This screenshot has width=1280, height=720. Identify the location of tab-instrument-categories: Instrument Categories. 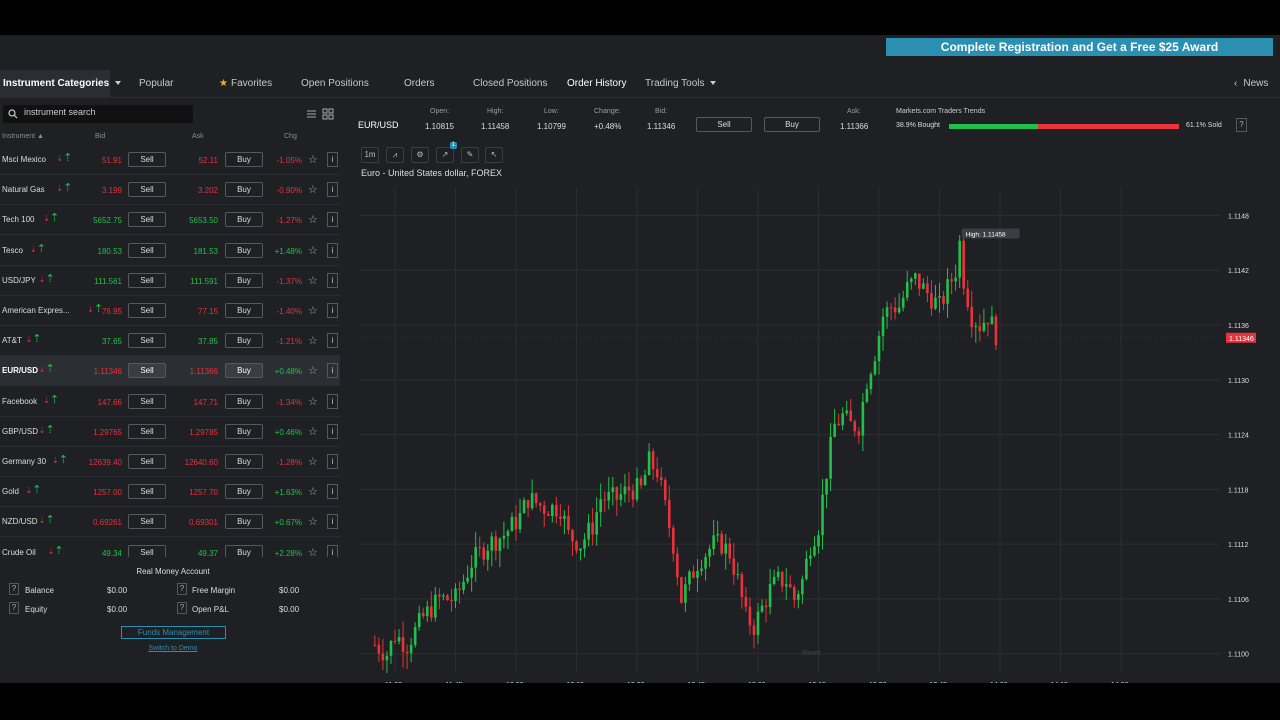
(61, 84).